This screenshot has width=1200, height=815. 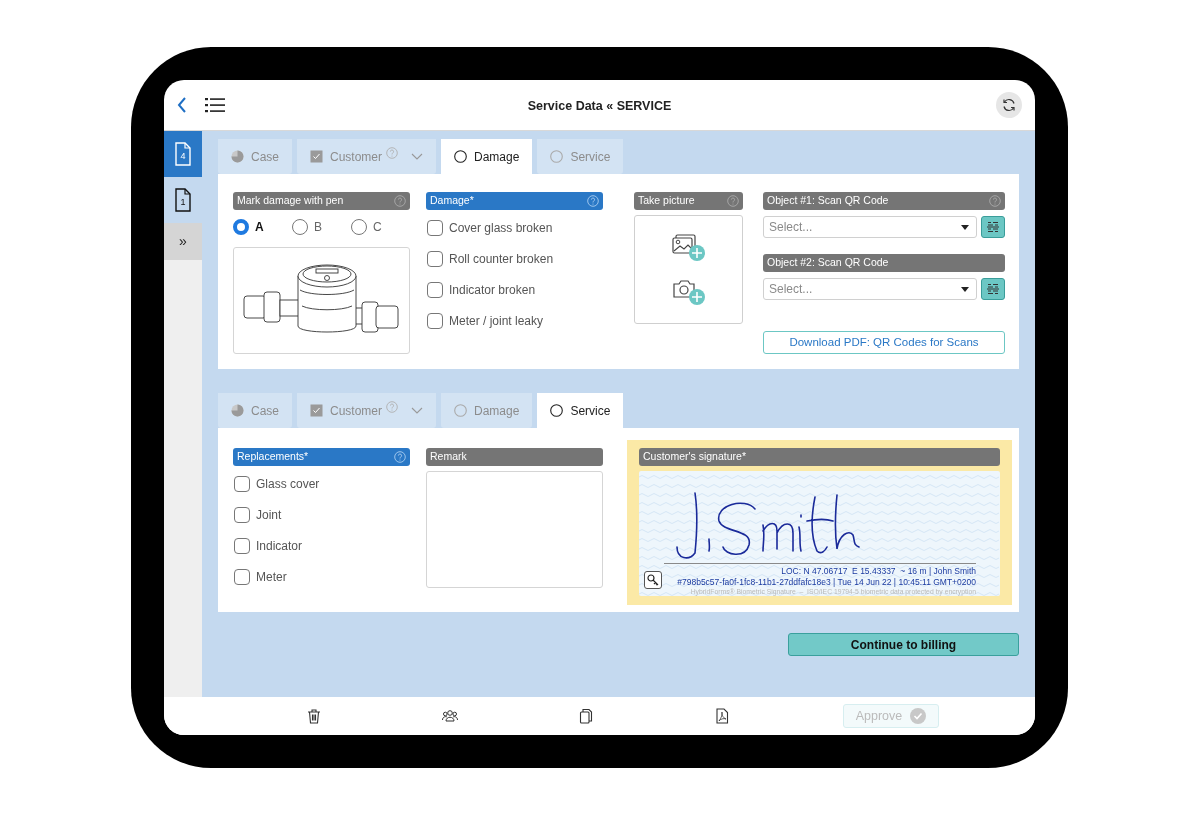 I want to click on checkbox-label: Indicator broken, so click(x=492, y=290).